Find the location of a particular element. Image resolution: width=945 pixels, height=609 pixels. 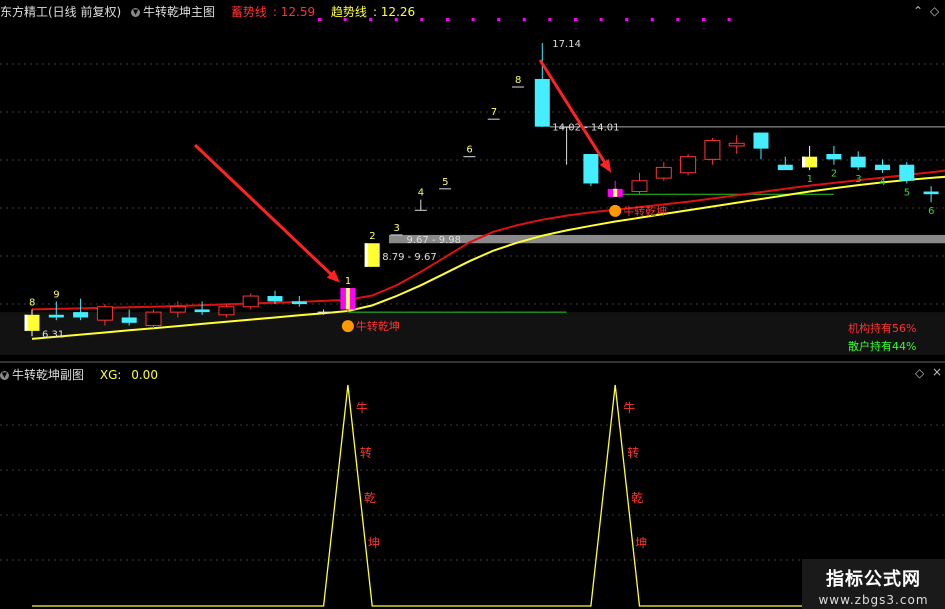

accum-line-name: 蓄势线 is located at coordinates (248, 12).